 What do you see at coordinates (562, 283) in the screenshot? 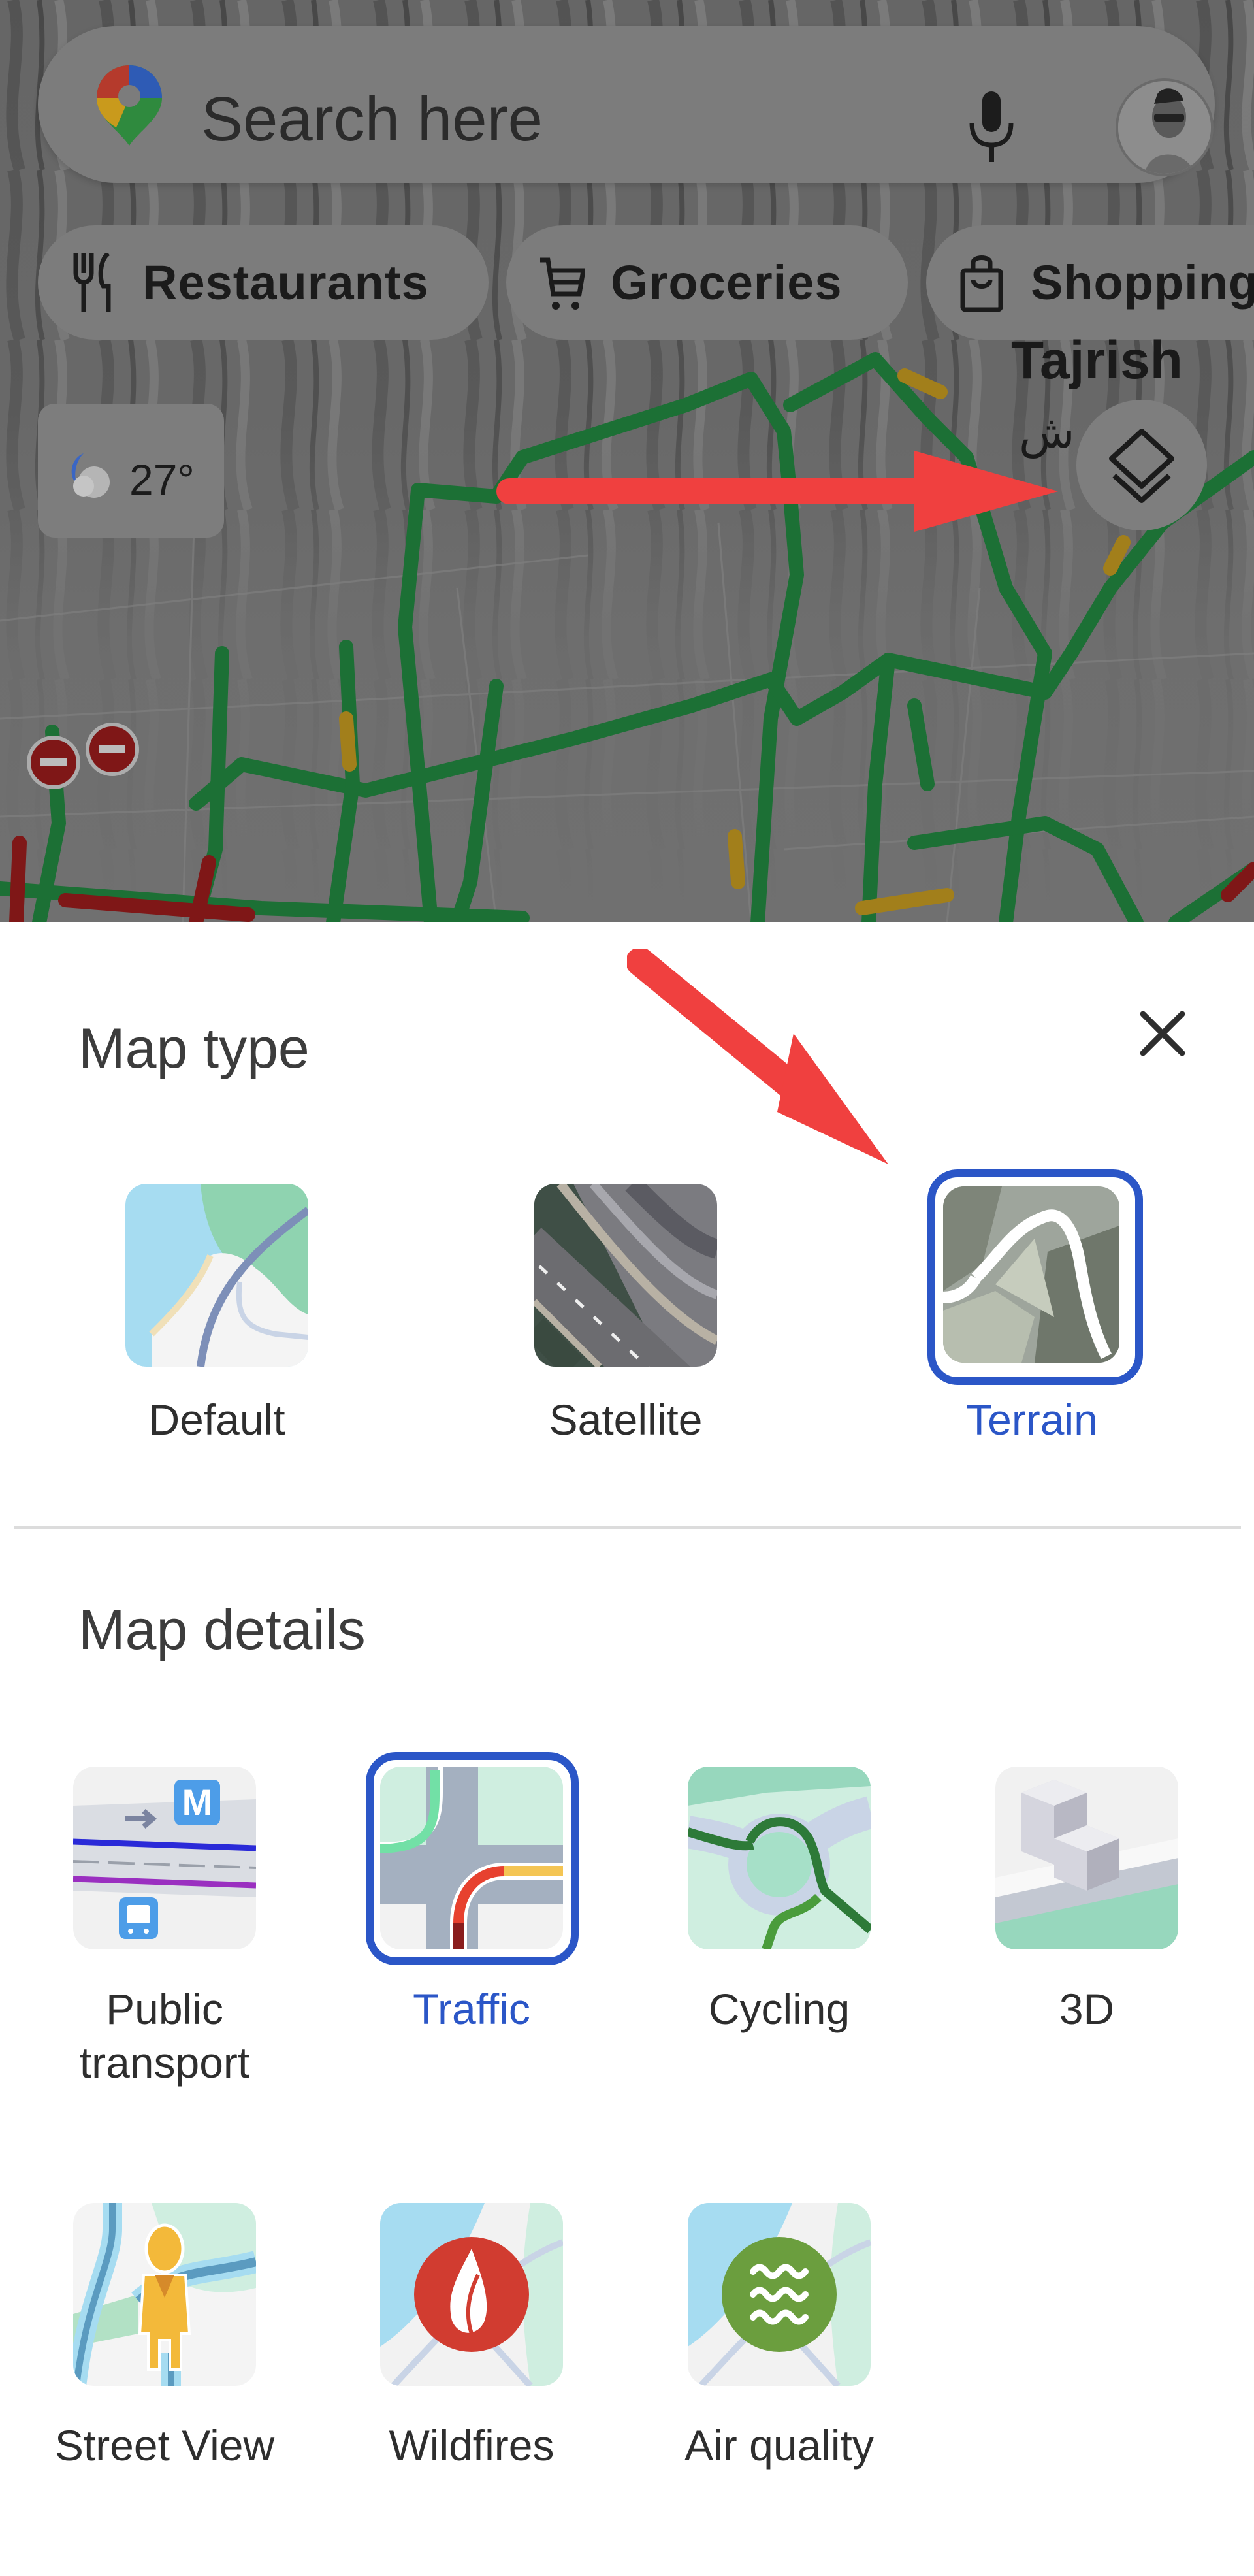
I see `shopping-cart-icon` at bounding box center [562, 283].